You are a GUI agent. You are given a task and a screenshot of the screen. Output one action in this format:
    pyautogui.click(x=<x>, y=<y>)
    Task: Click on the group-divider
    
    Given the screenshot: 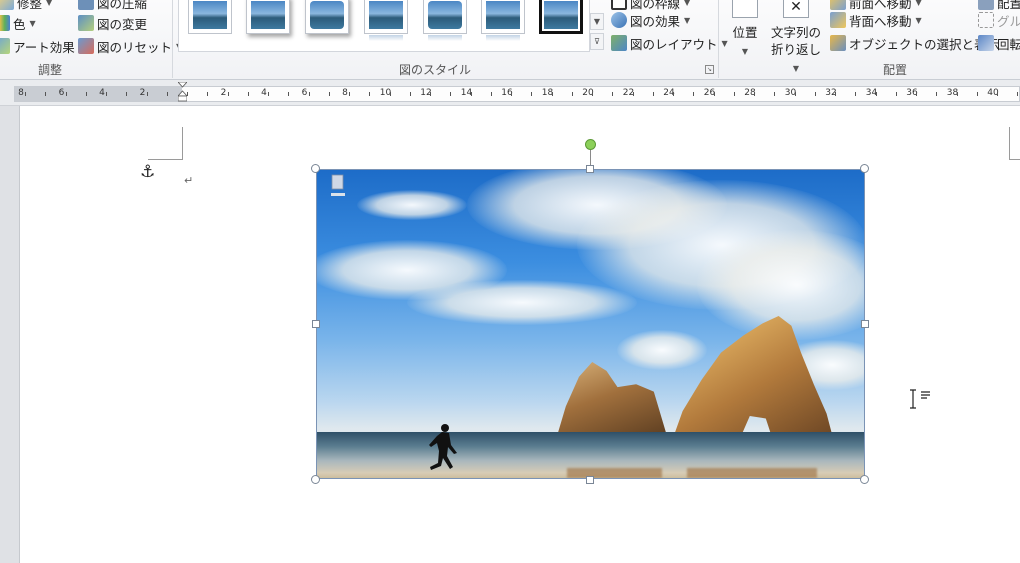 What is the action you would take?
    pyautogui.click(x=172, y=39)
    